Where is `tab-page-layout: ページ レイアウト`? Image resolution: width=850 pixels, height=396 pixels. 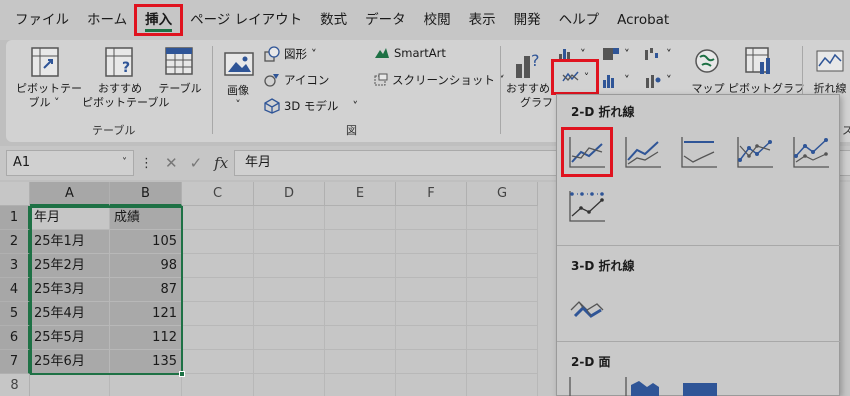 tab-page-layout: ページ レイアウト is located at coordinates (246, 20).